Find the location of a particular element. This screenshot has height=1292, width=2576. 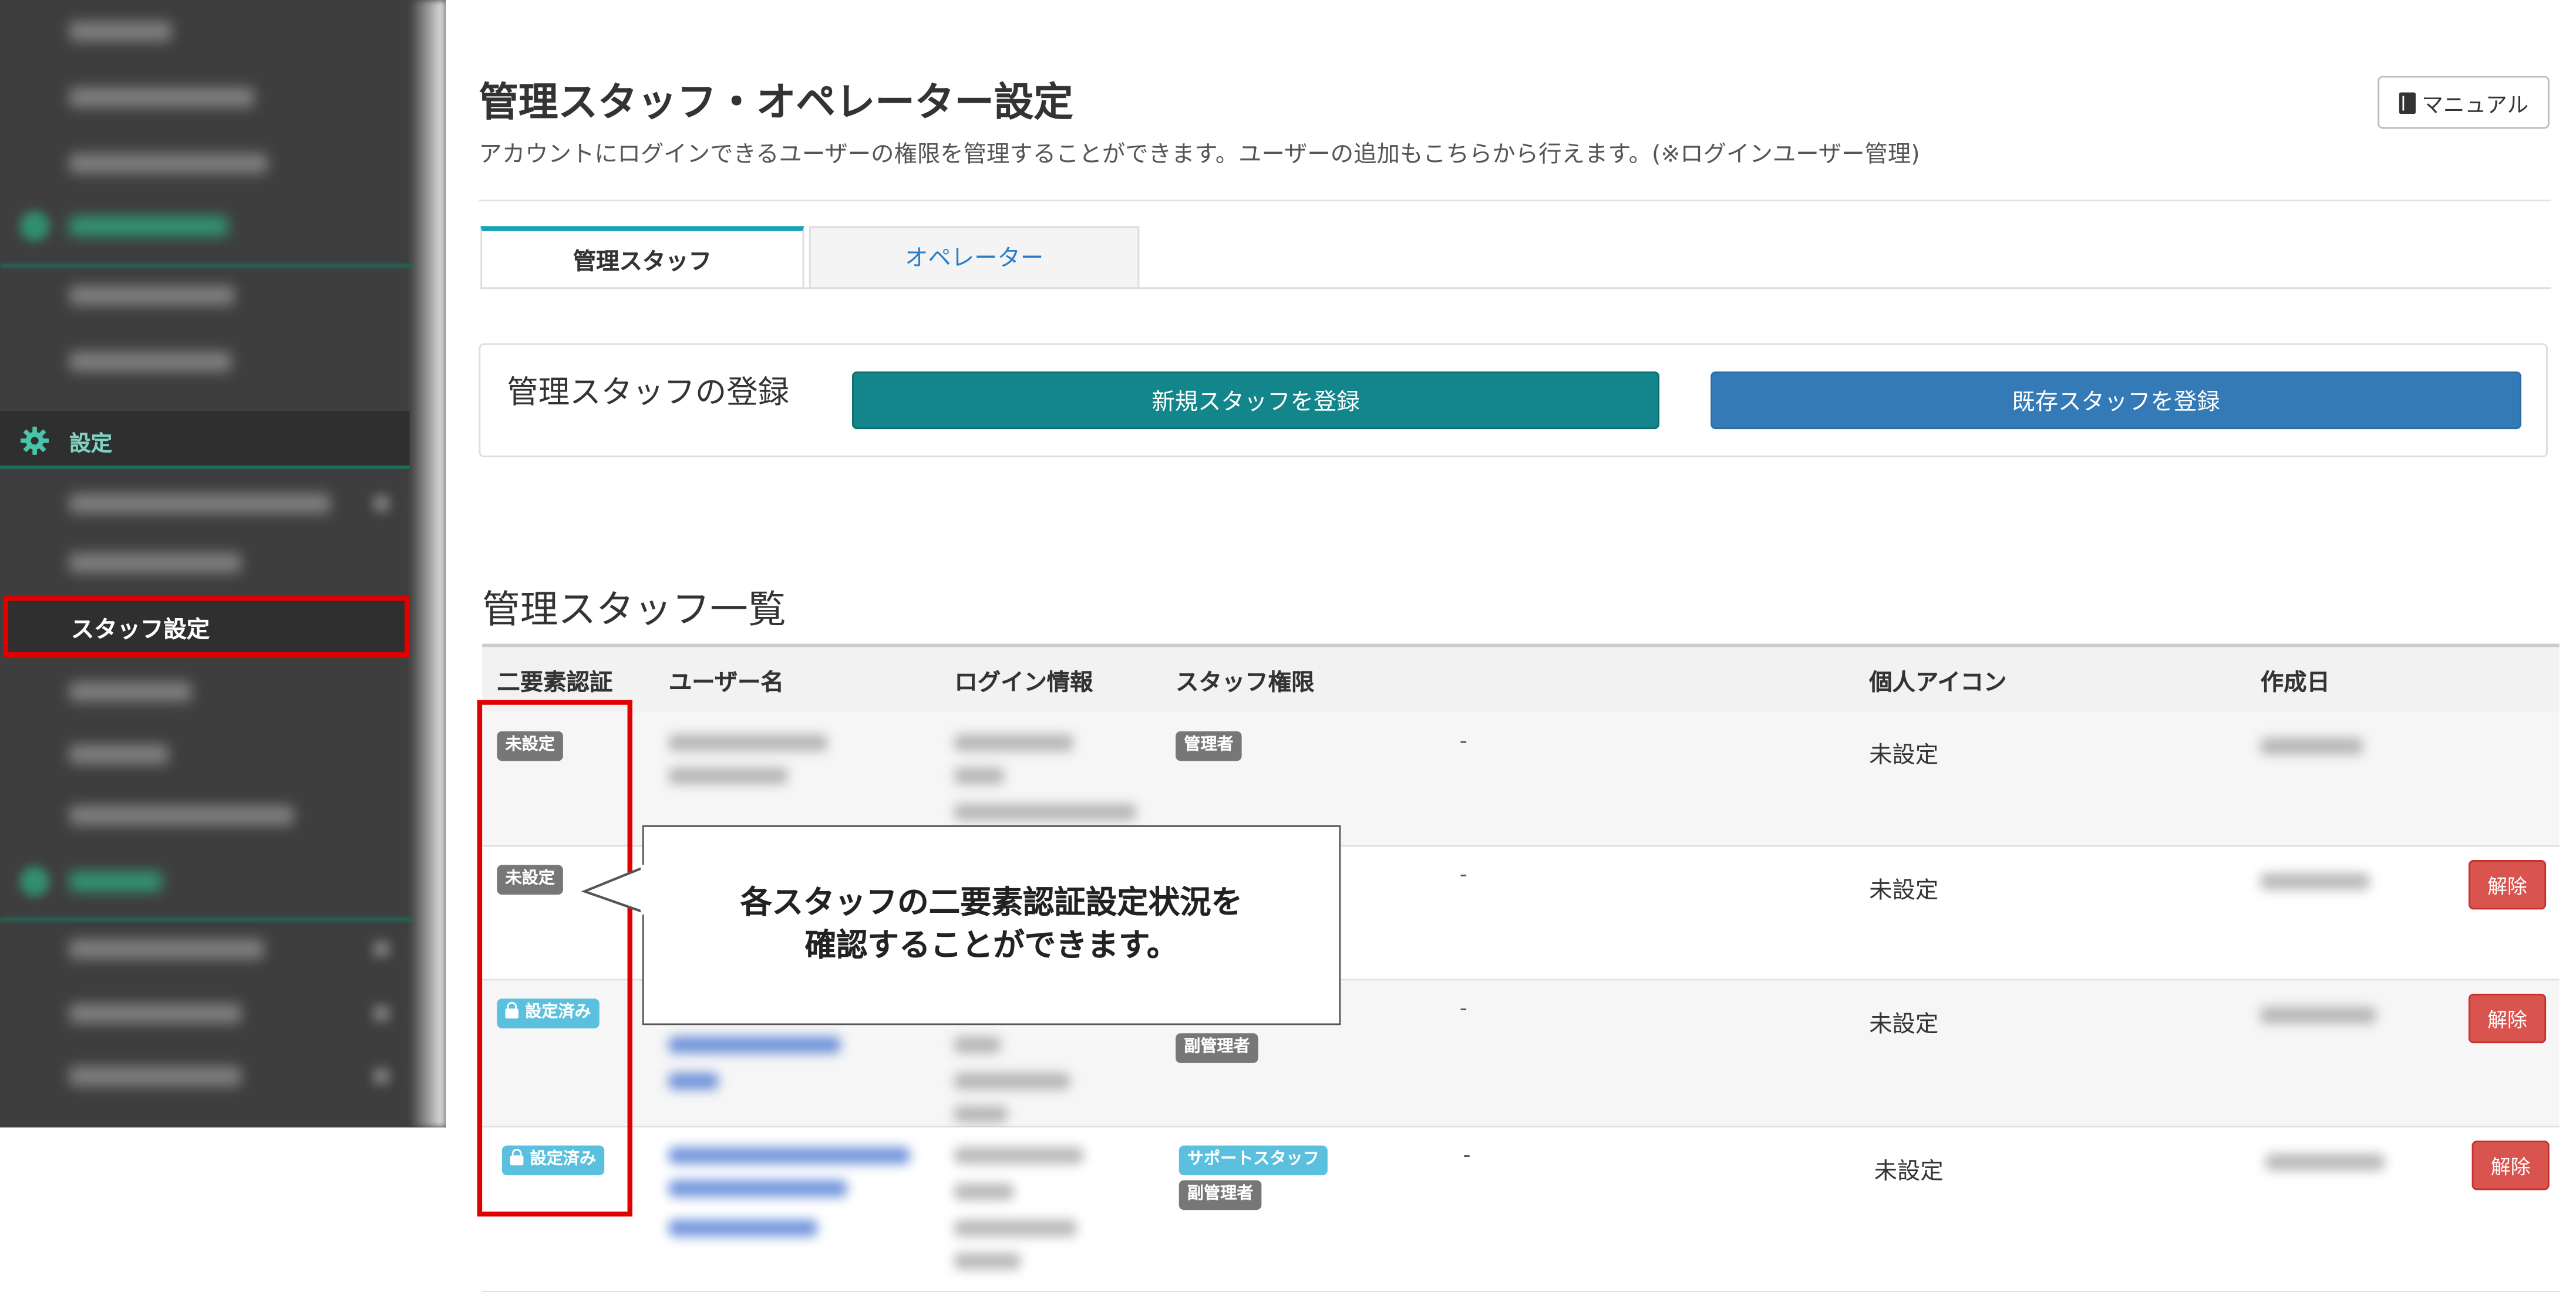

register-new-staff-button: 新規スタッフを登録 is located at coordinates (1255, 400).